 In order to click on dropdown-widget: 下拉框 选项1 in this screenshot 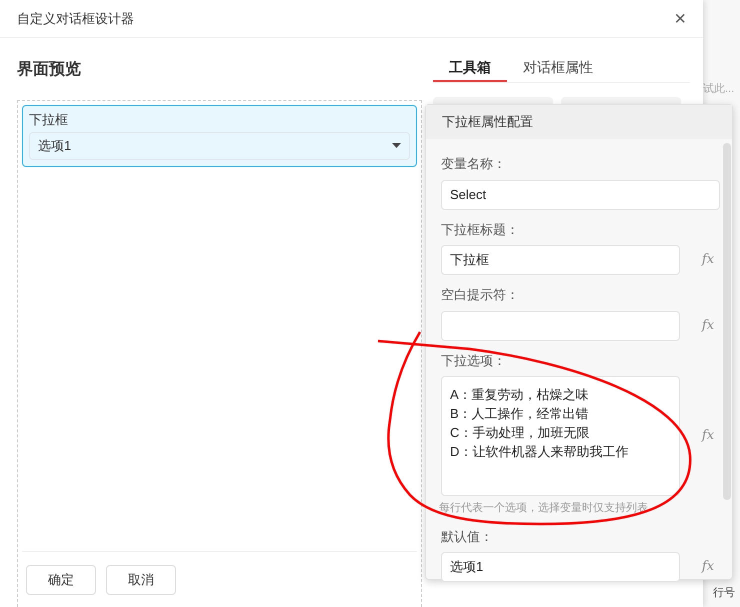, I will do `click(219, 135)`.